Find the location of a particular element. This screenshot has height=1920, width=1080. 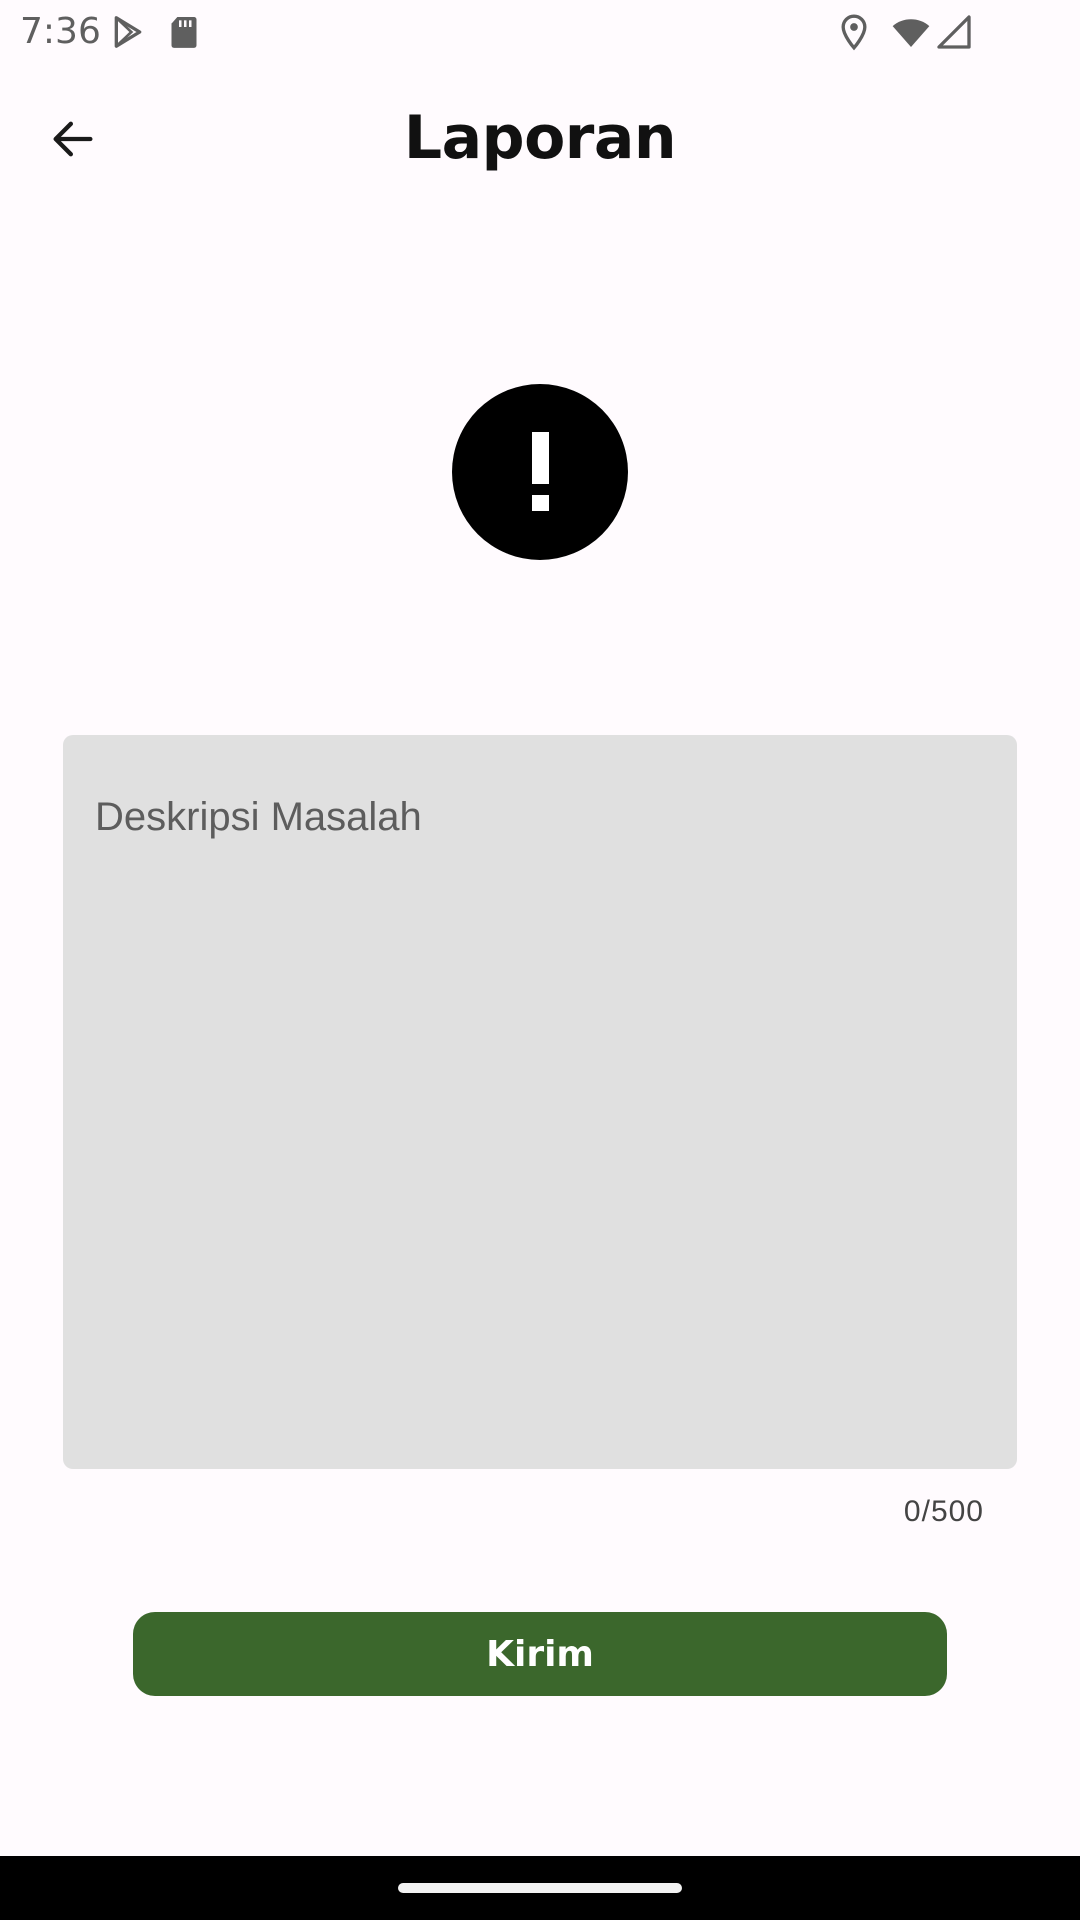

navigation-bar is located at coordinates (540, 1888).